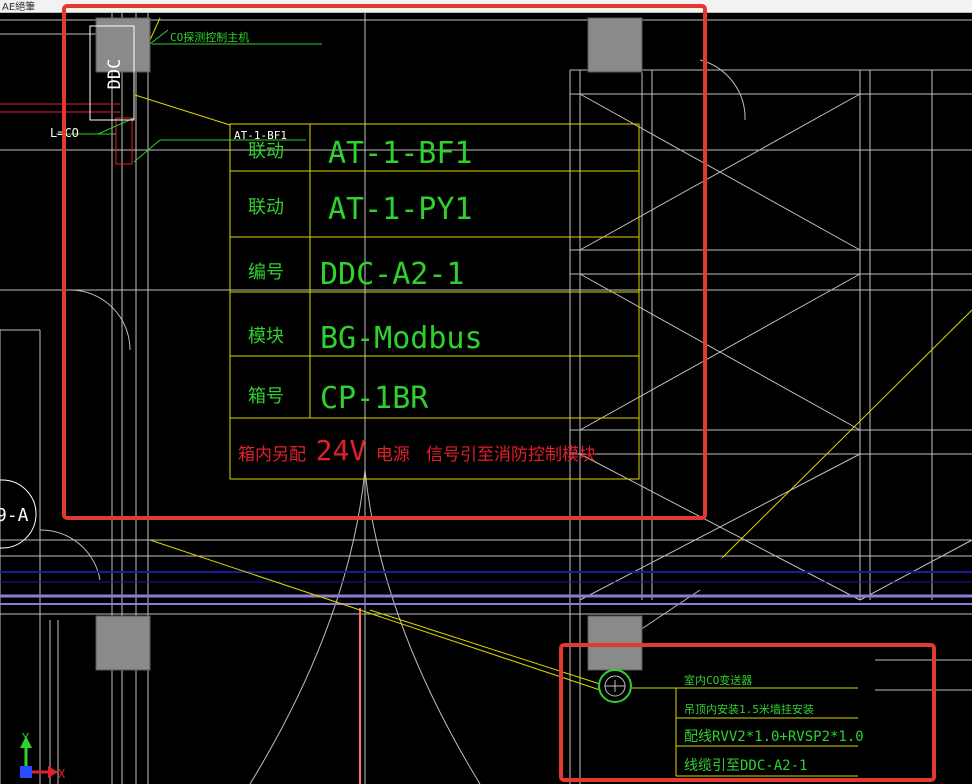 The image size is (972, 784). Describe the element at coordinates (14, 515) in the screenshot. I see `zone-label: 9-A` at that location.